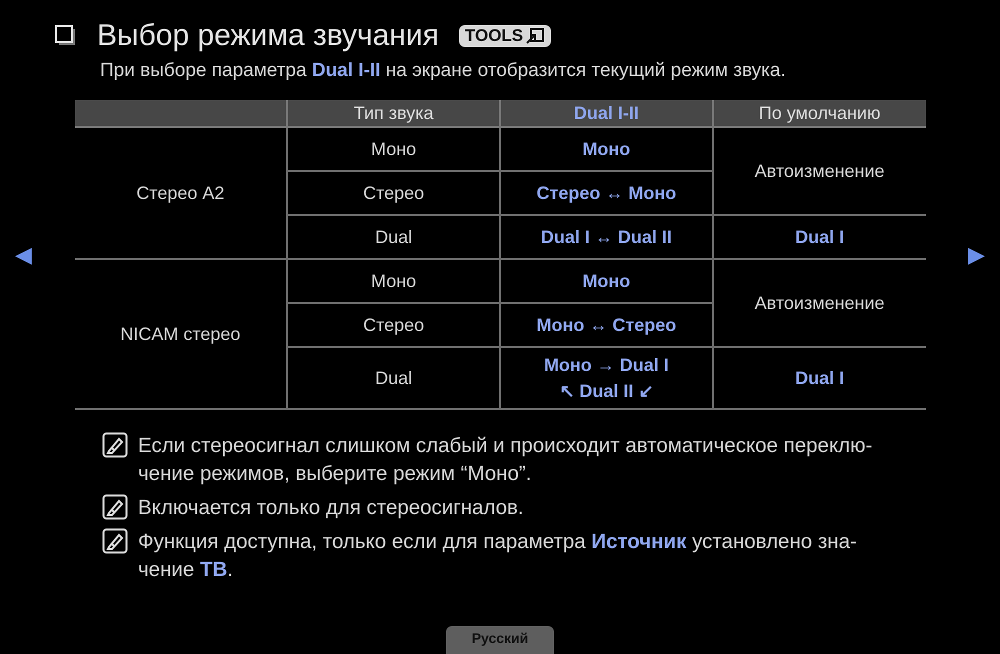 The height and width of the screenshot is (654, 1000). What do you see at coordinates (505, 36) in the screenshot?
I see `tools-badge: TOOLS` at bounding box center [505, 36].